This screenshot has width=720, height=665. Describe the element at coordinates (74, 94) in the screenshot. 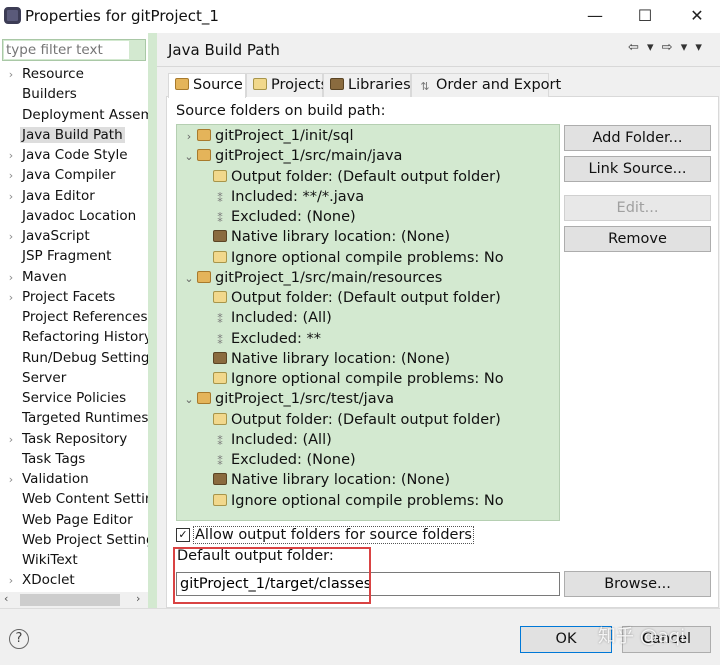

I see `sidebar-item: Builders` at that location.